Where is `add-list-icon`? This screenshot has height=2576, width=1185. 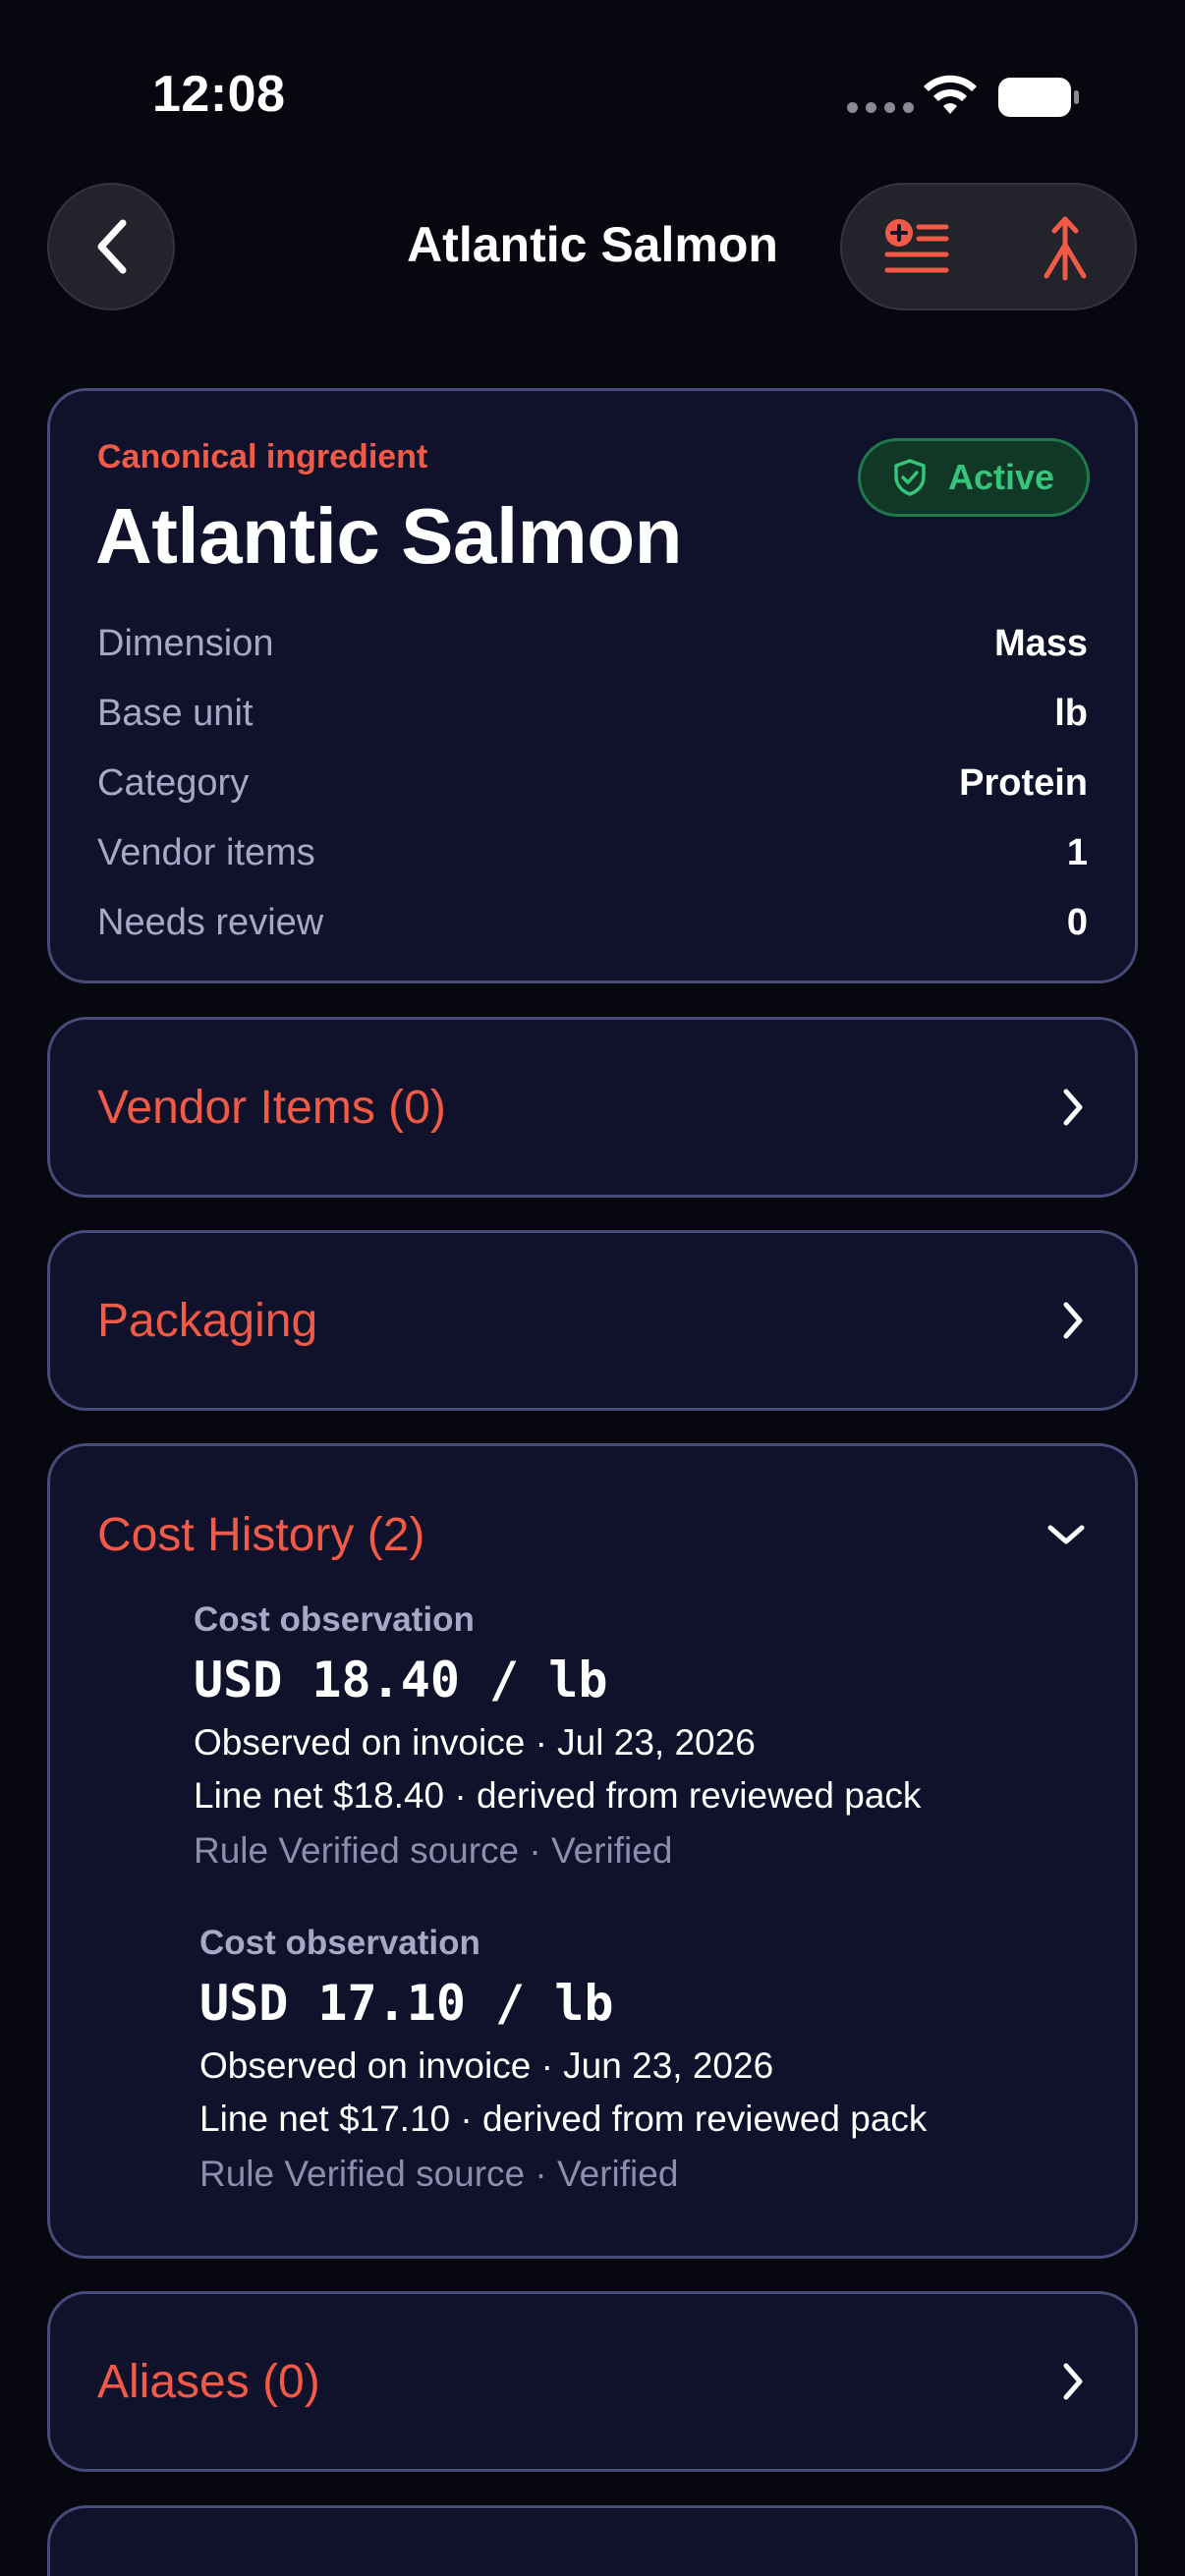 add-list-icon is located at coordinates (916, 246).